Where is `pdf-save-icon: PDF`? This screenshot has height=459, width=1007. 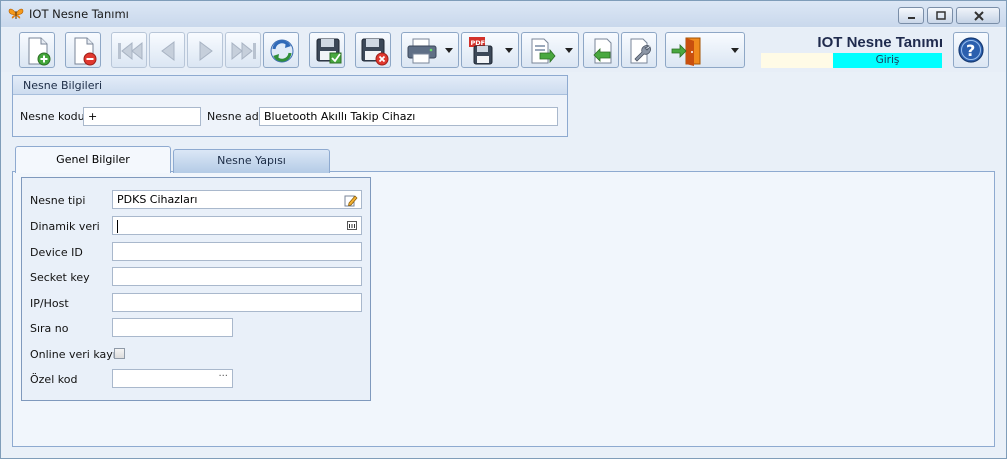 pdf-save-icon: PDF is located at coordinates (481, 51).